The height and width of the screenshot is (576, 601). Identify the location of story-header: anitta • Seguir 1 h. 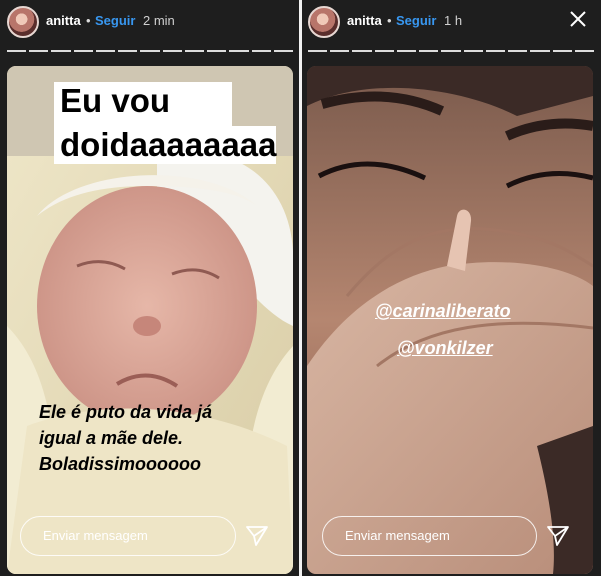
(451, 22).